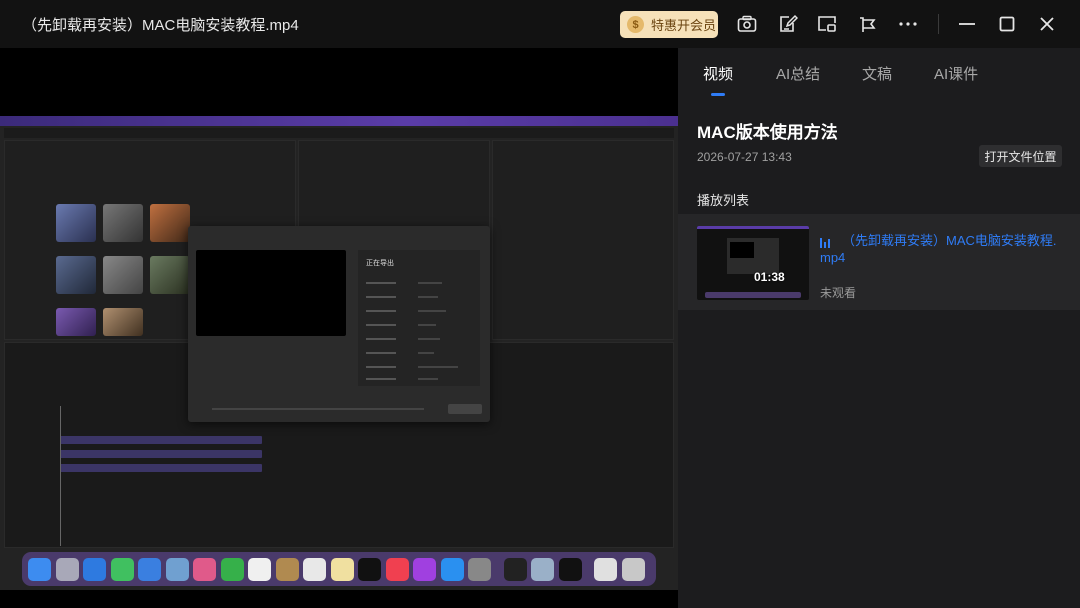  What do you see at coordinates (798, 73) in the screenshot?
I see `tab-ai-summary: AI总结` at bounding box center [798, 73].